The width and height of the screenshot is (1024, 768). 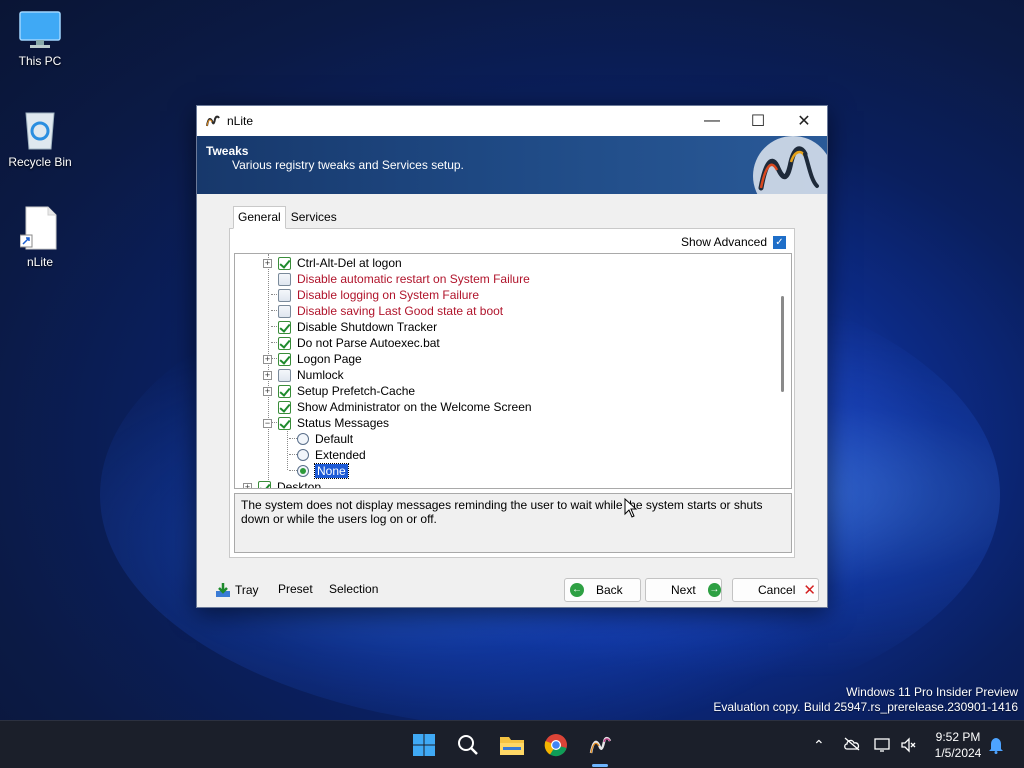 What do you see at coordinates (775, 590) in the screenshot?
I see `cancel-button: Cancel ✕` at bounding box center [775, 590].